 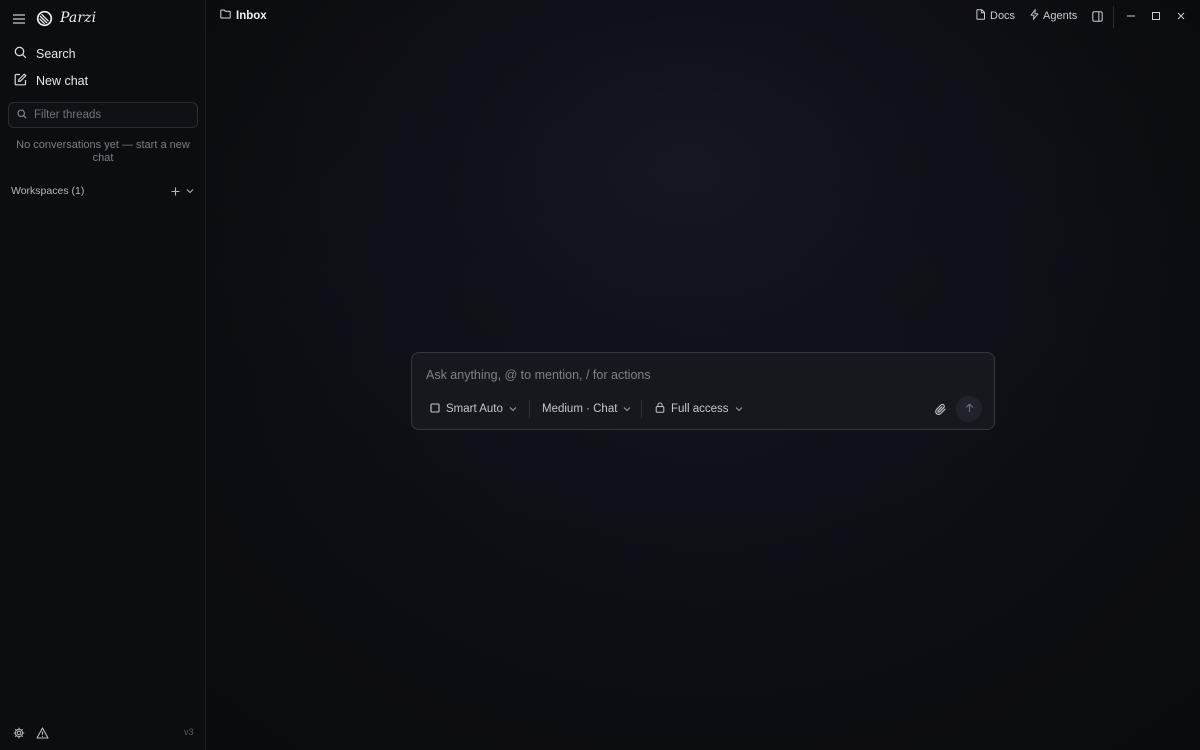 What do you see at coordinates (940, 409) in the screenshot?
I see `paperclip-icon` at bounding box center [940, 409].